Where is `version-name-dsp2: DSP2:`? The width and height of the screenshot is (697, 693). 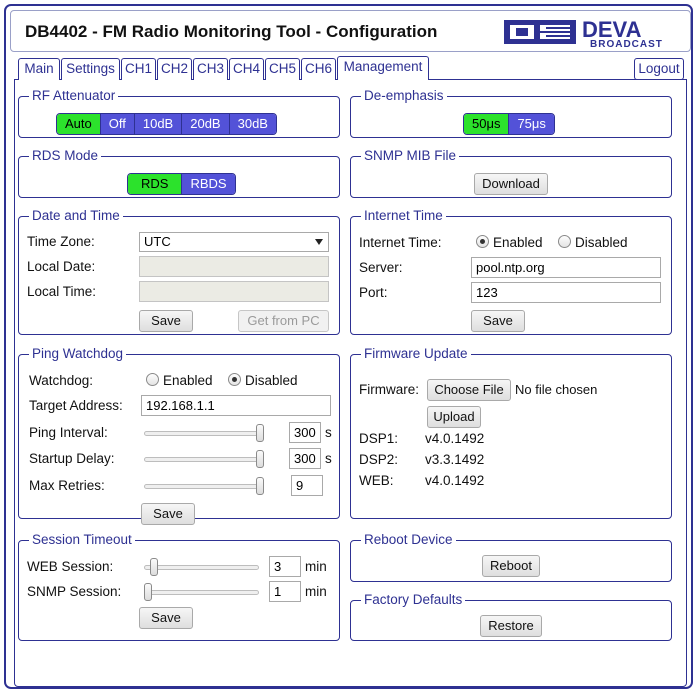 version-name-dsp2: DSP2: is located at coordinates (379, 459).